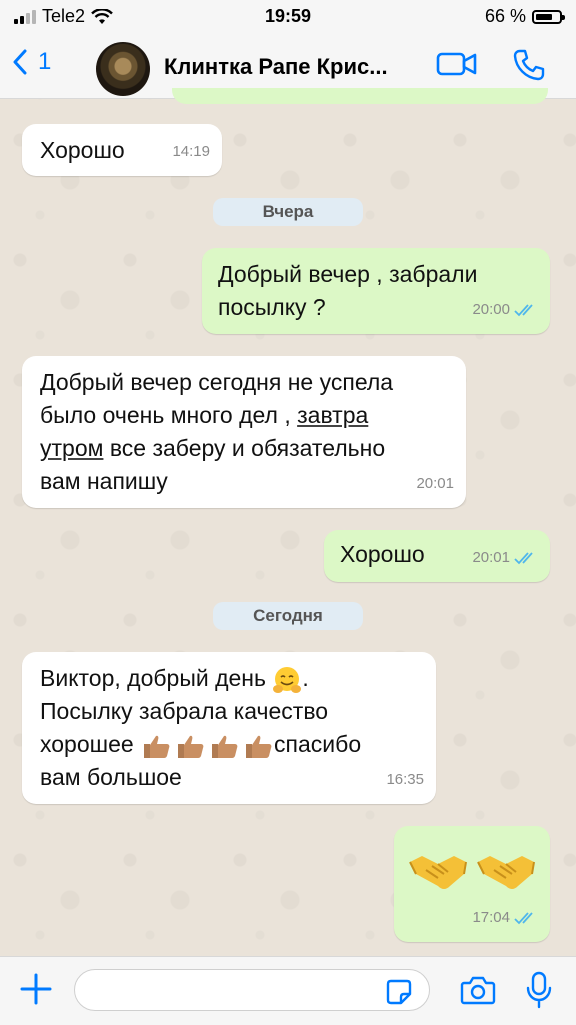 This screenshot has height=1025, width=576. I want to click on hugging-face-emoji, so click(287, 679).